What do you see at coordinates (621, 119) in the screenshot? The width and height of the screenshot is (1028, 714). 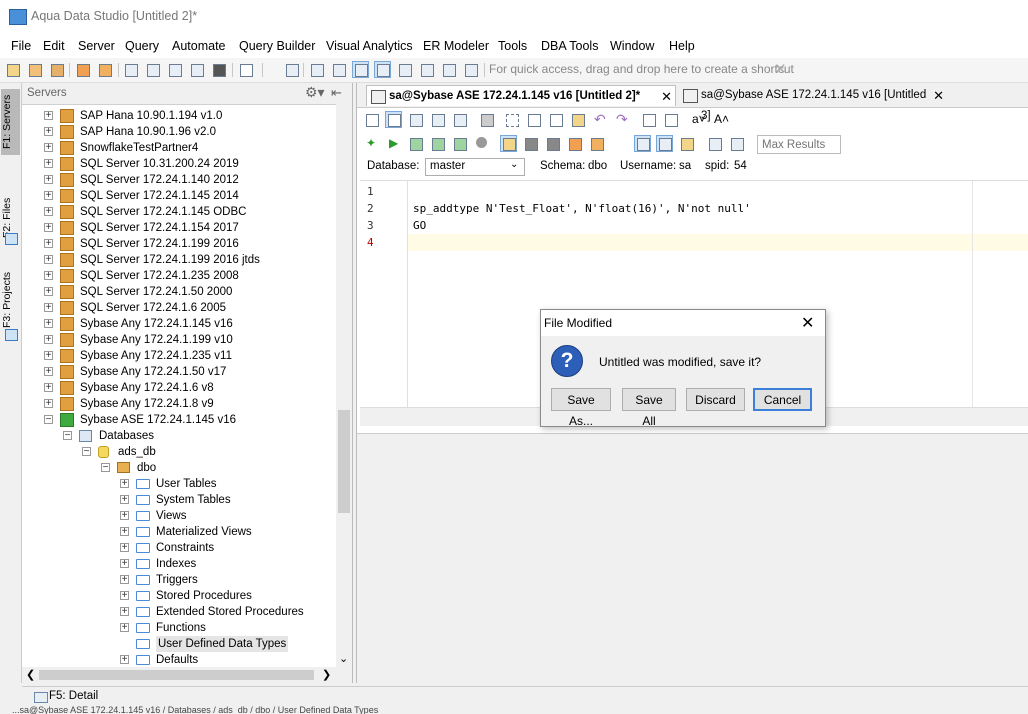 I see `redo-icon: ↷` at bounding box center [621, 119].